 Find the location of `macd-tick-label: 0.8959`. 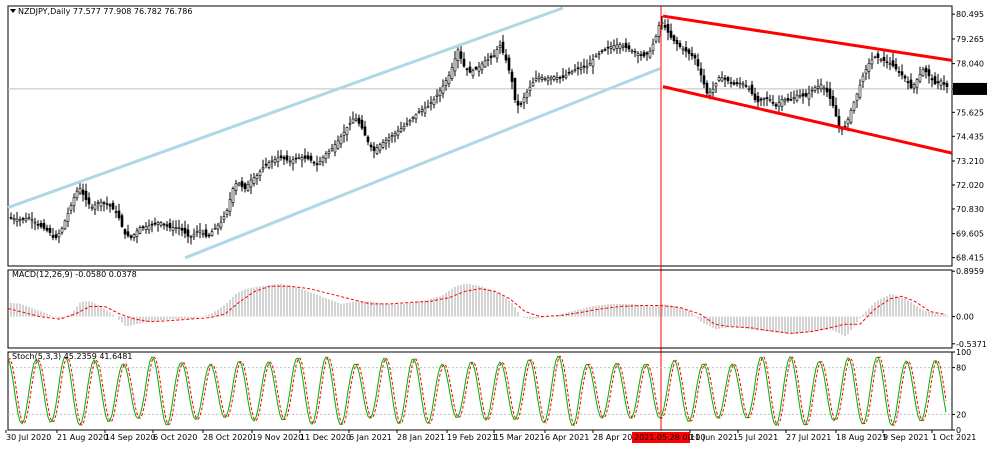

macd-tick-label: 0.8959 is located at coordinates (970, 271).